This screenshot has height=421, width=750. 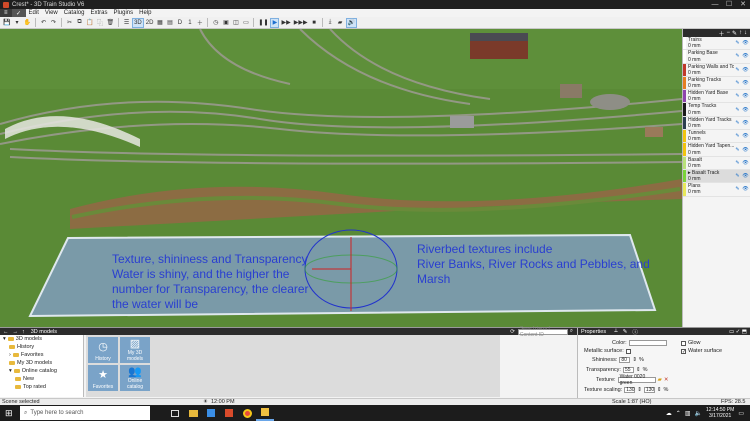 What do you see at coordinates (628, 351) in the screenshot?
I see `metallic-checkbox` at bounding box center [628, 351].